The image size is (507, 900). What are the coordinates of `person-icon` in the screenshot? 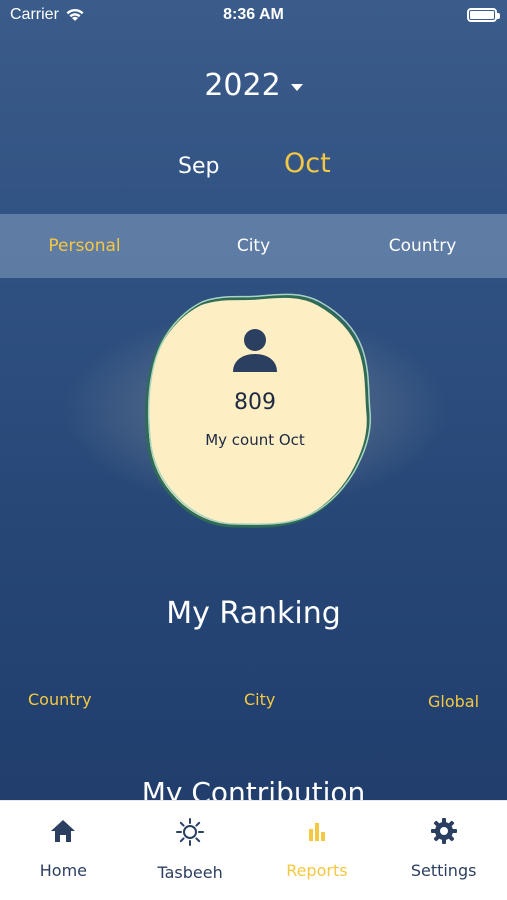 It's located at (255, 350).